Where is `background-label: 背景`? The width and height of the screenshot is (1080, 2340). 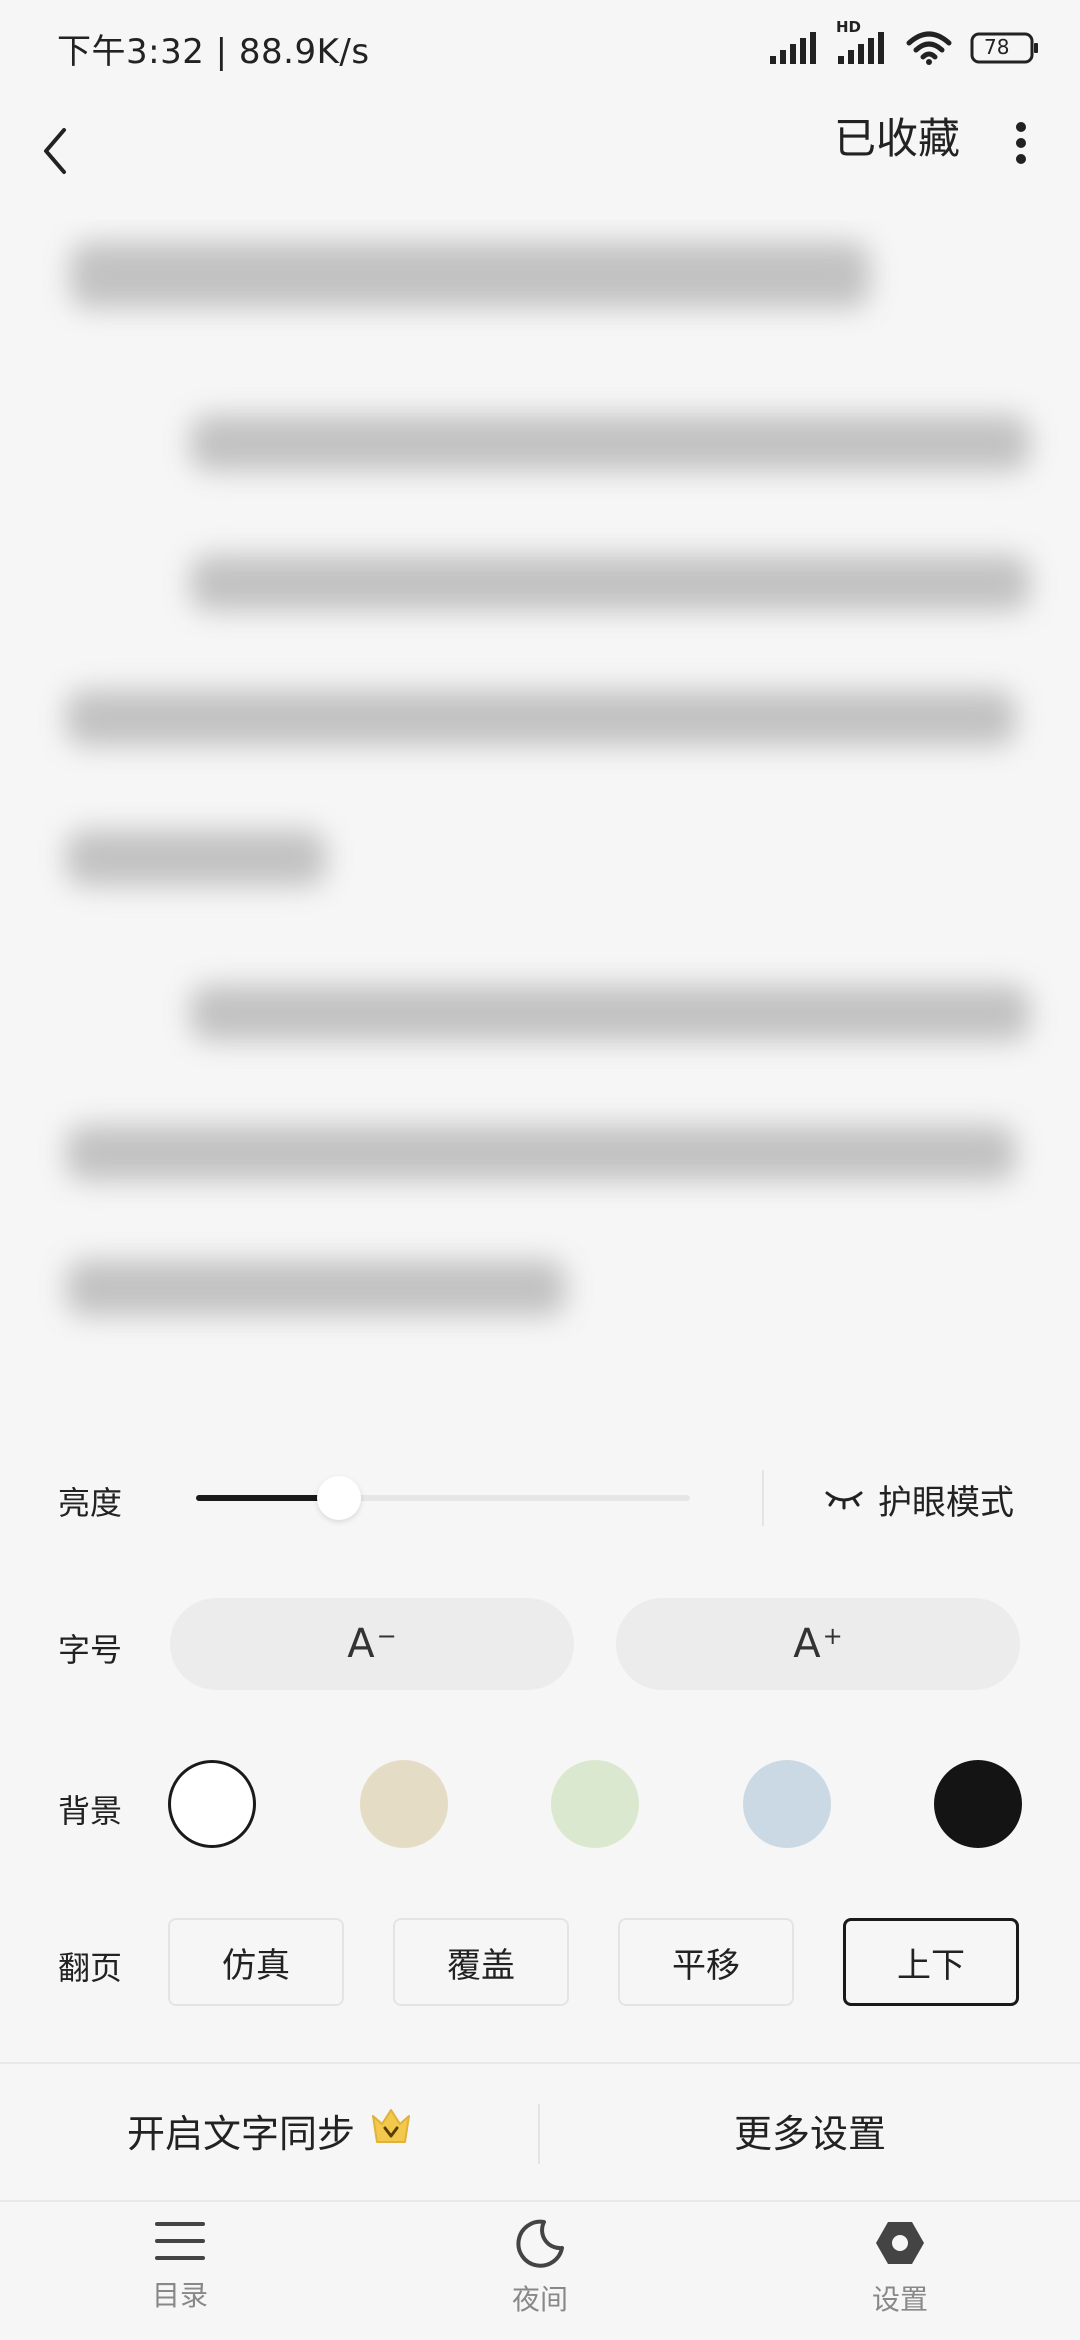 background-label: 背景 is located at coordinates (90, 1811).